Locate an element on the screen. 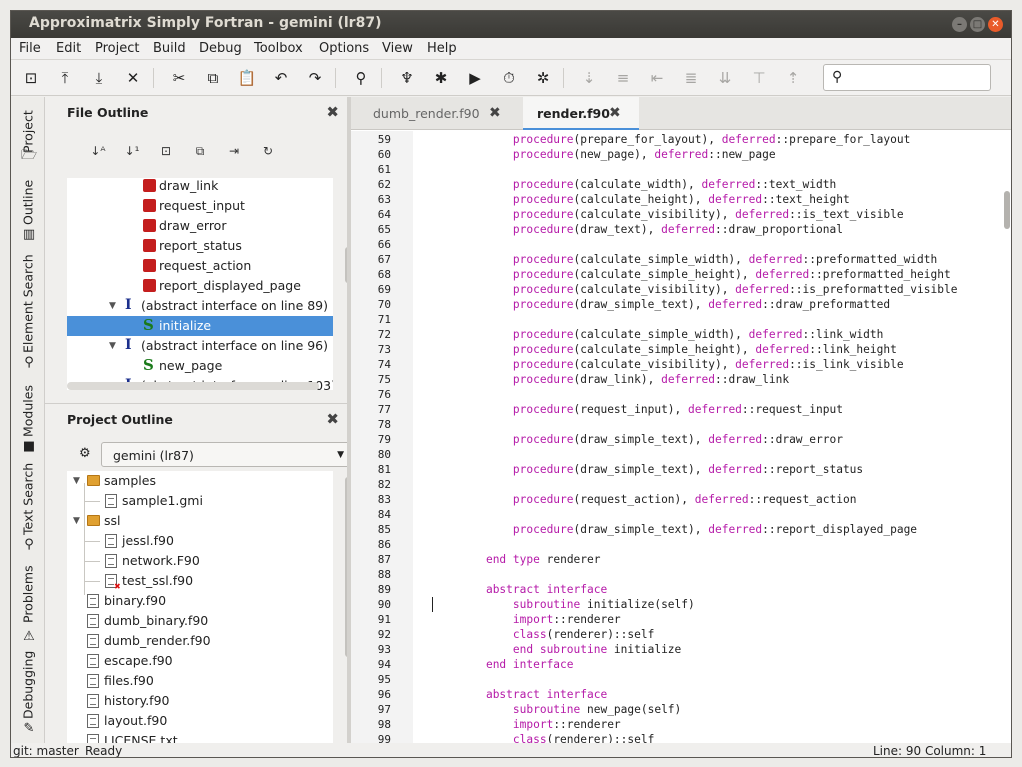  line-number: 66 is located at coordinates (384, 244).